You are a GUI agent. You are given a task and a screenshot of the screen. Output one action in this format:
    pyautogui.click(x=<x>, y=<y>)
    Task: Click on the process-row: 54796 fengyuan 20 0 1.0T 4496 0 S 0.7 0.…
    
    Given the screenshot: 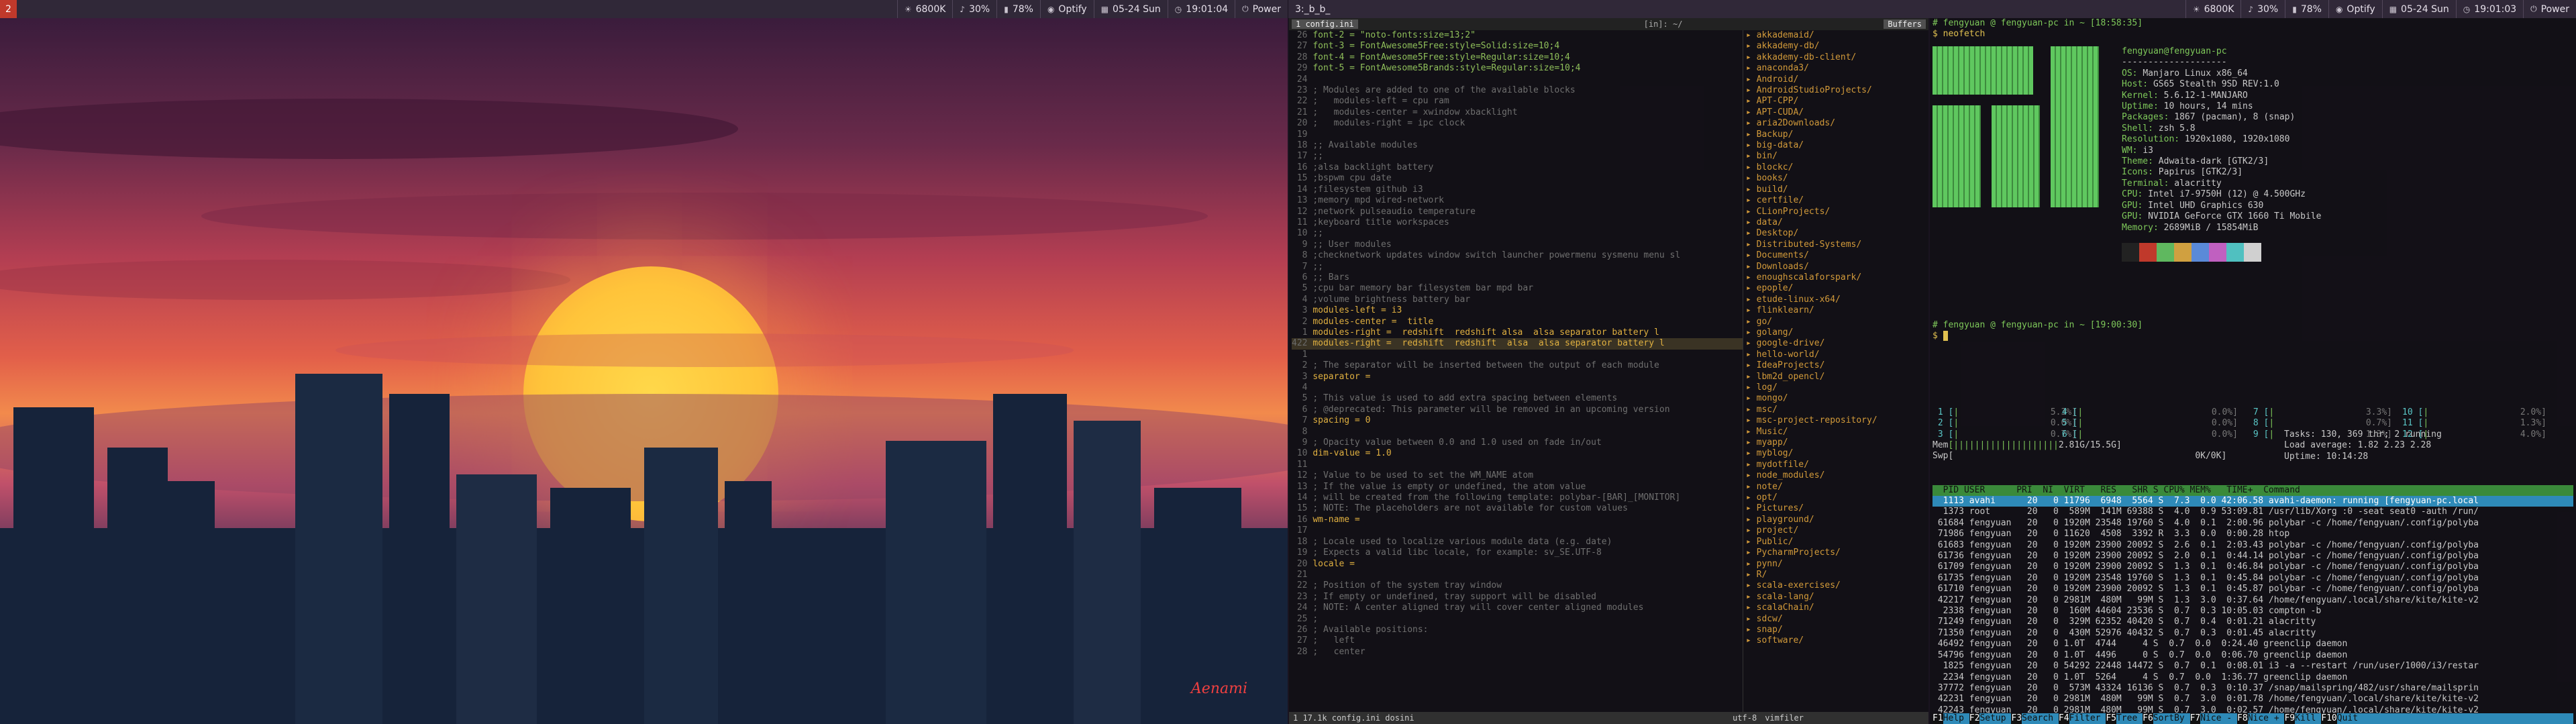 What is the action you would take?
    pyautogui.click(x=2253, y=655)
    